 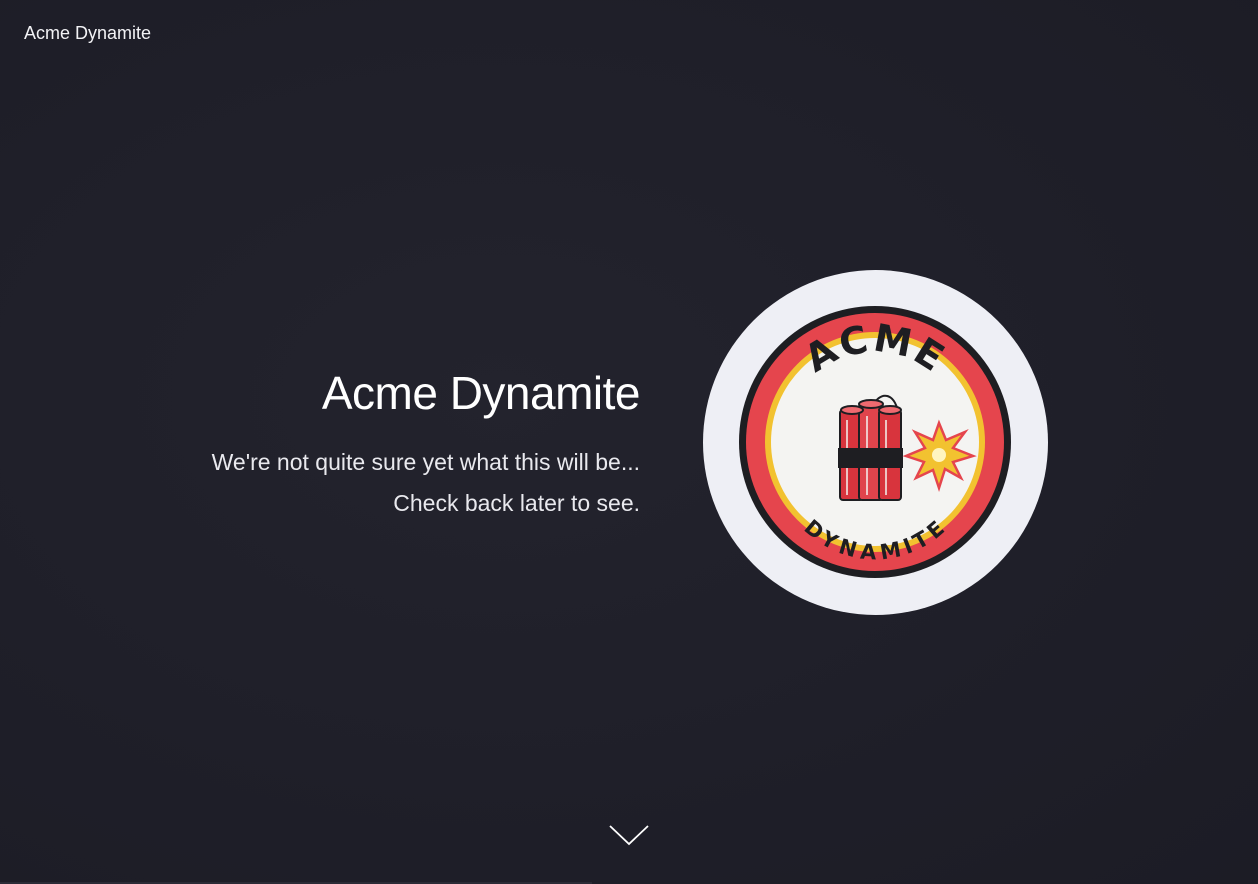 I want to click on page-title: Acme Dynamite, so click(x=481, y=393).